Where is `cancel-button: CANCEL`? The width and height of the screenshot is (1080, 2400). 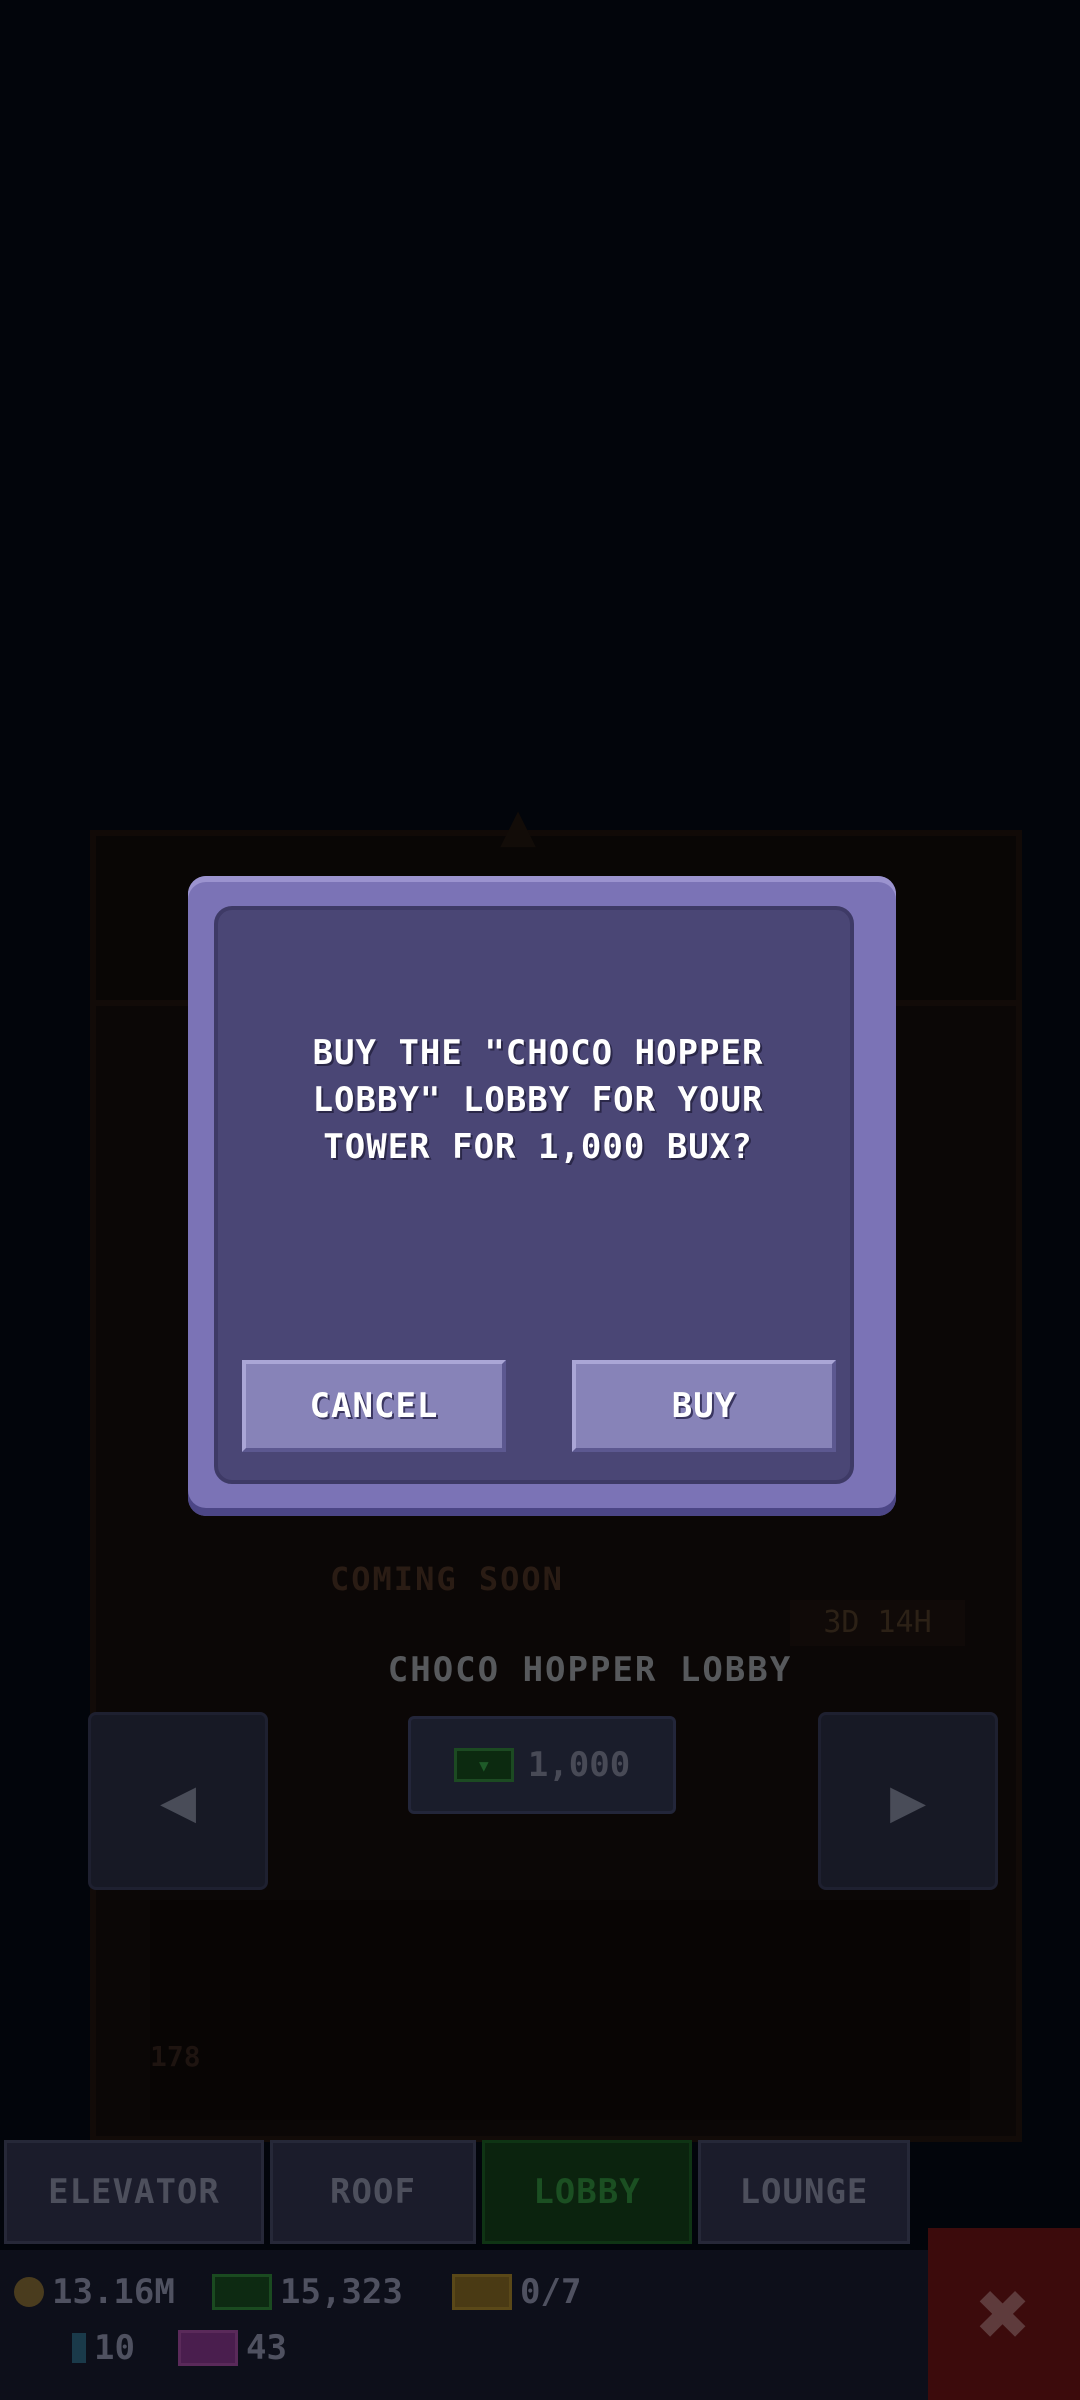
cancel-button: CANCEL is located at coordinates (374, 1406).